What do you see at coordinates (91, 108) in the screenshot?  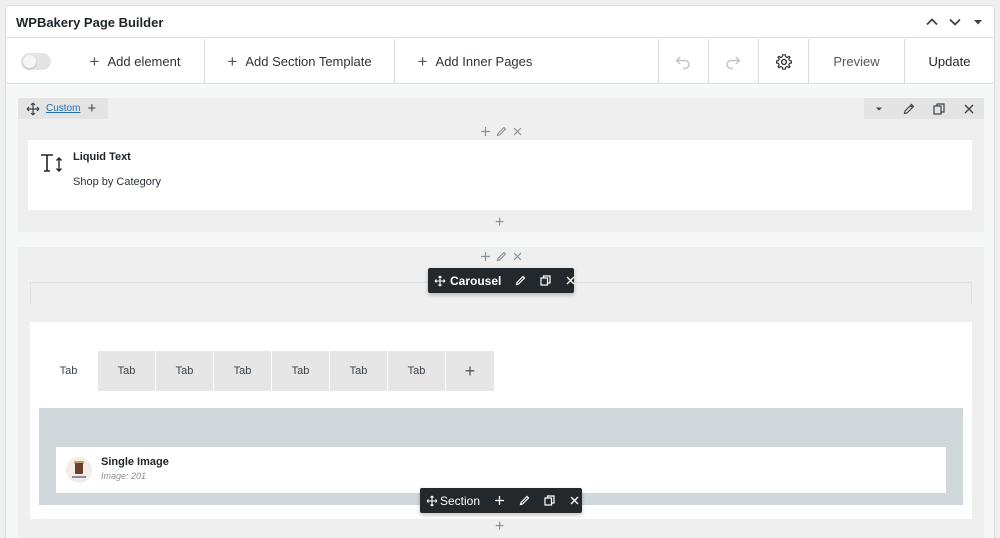 I see `add-column-icon: +` at bounding box center [91, 108].